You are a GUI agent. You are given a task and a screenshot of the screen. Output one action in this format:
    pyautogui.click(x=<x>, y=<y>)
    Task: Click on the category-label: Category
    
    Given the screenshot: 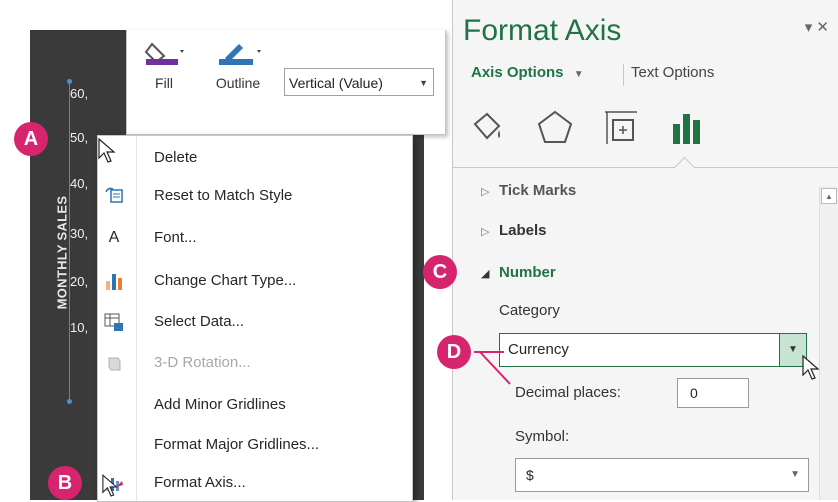 What is the action you would take?
    pyautogui.click(x=529, y=310)
    